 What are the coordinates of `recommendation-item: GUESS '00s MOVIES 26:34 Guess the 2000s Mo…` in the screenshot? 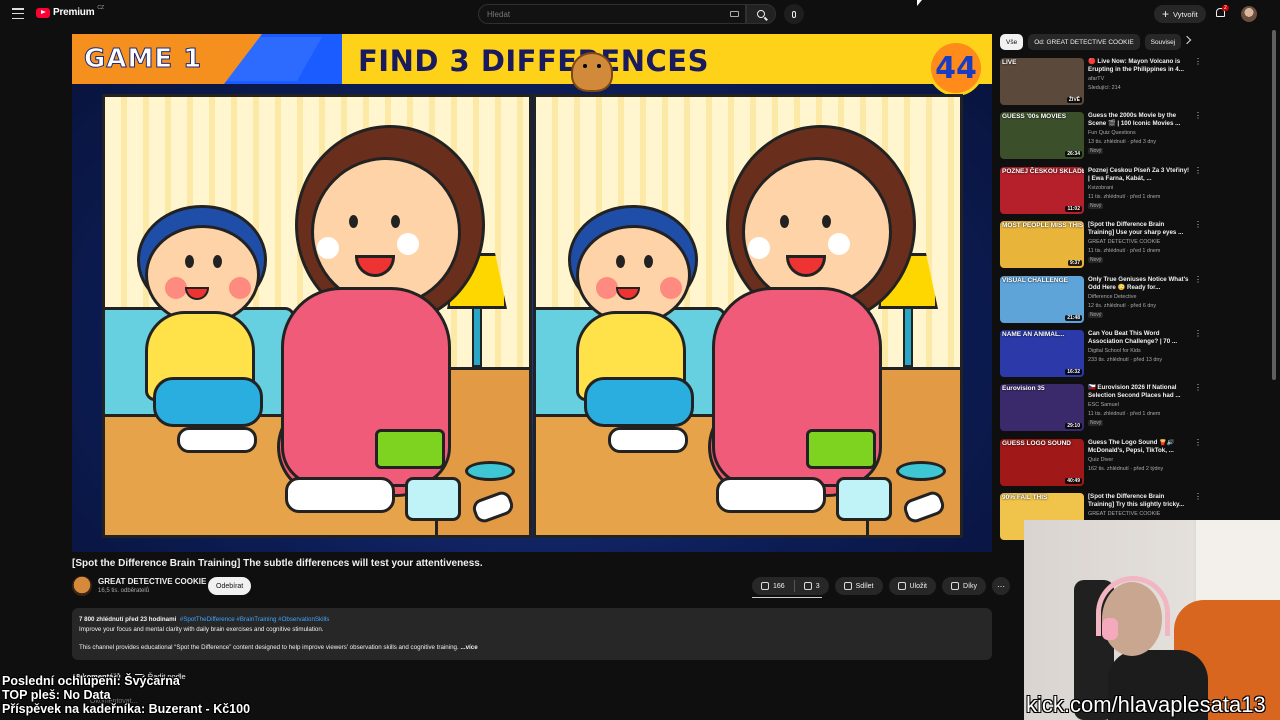 It's located at (1103, 139).